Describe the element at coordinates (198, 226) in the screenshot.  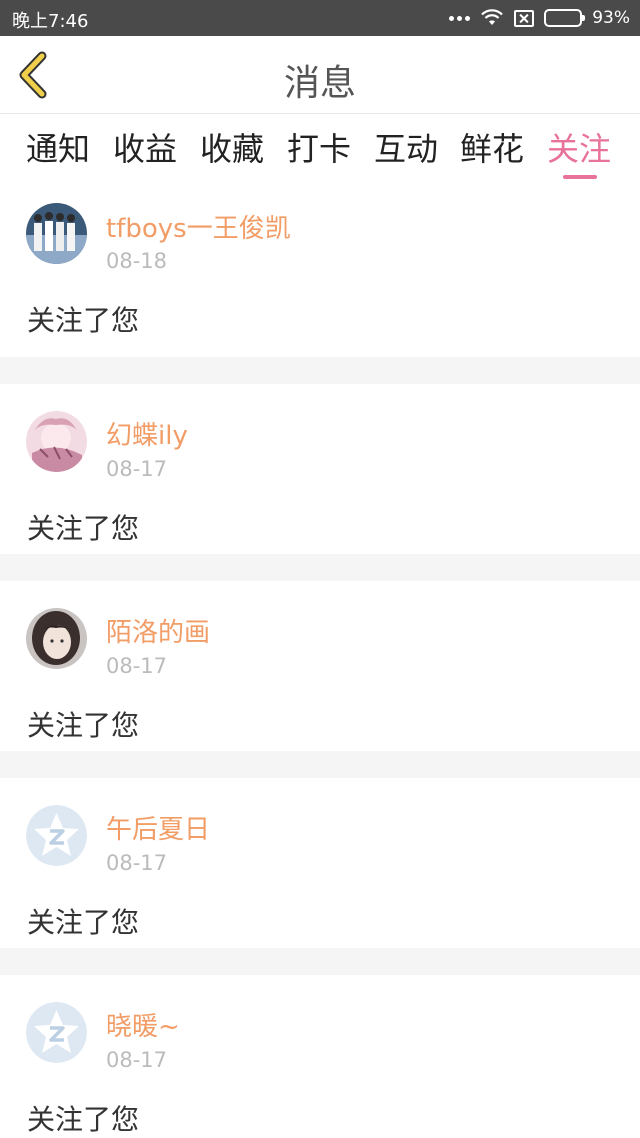
I see `username: tfboys一王俊凯` at that location.